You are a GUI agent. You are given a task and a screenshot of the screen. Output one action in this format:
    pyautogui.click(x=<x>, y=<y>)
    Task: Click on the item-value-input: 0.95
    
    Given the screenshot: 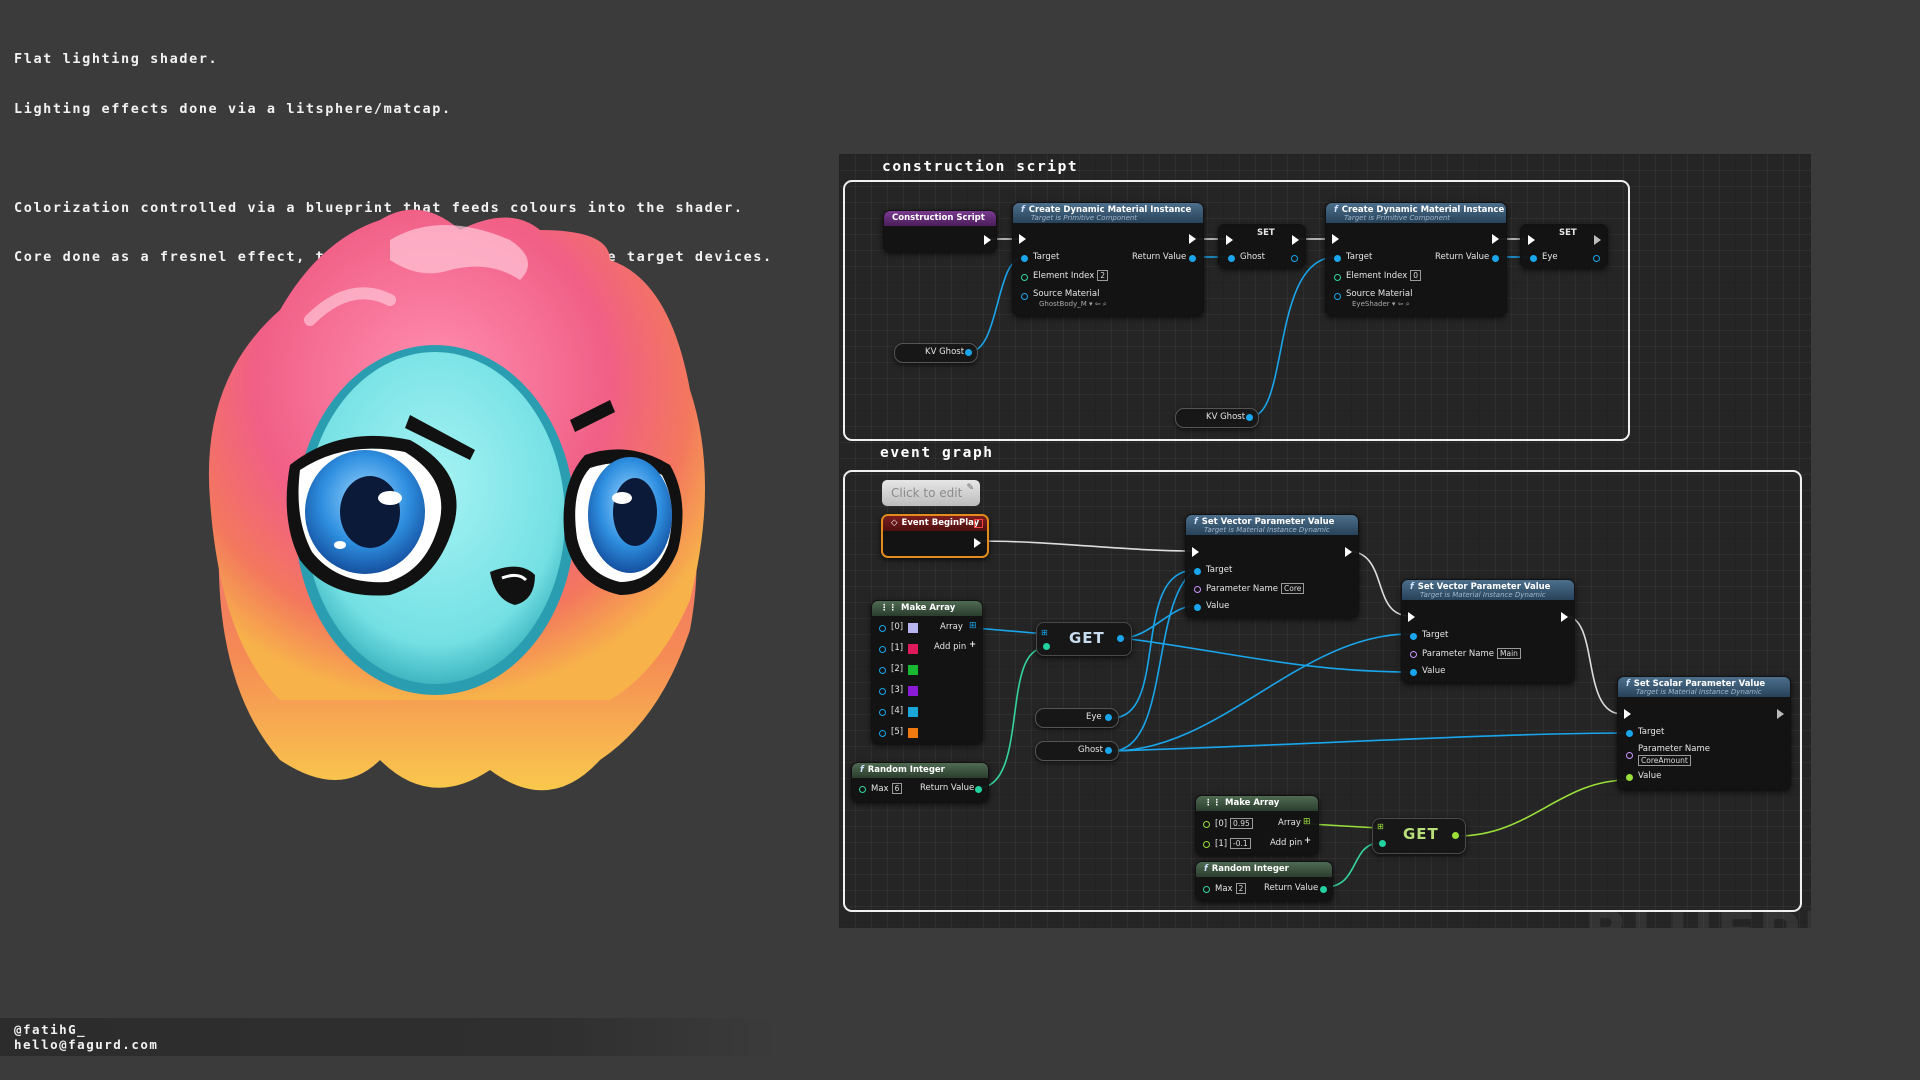 What is the action you would take?
    pyautogui.click(x=1241, y=823)
    